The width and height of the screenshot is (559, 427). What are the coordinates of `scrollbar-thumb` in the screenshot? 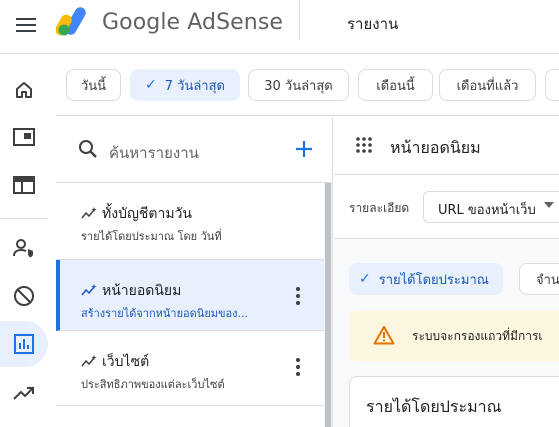 It's located at (328, 305).